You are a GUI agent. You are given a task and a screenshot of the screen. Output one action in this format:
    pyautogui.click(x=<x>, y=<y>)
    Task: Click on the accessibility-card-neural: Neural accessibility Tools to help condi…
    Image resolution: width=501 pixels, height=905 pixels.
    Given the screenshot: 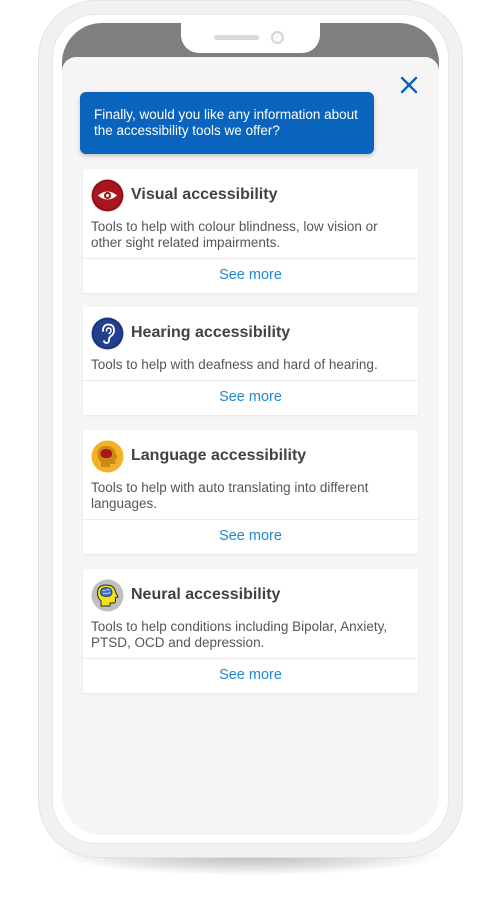 What is the action you would take?
    pyautogui.click(x=250, y=631)
    